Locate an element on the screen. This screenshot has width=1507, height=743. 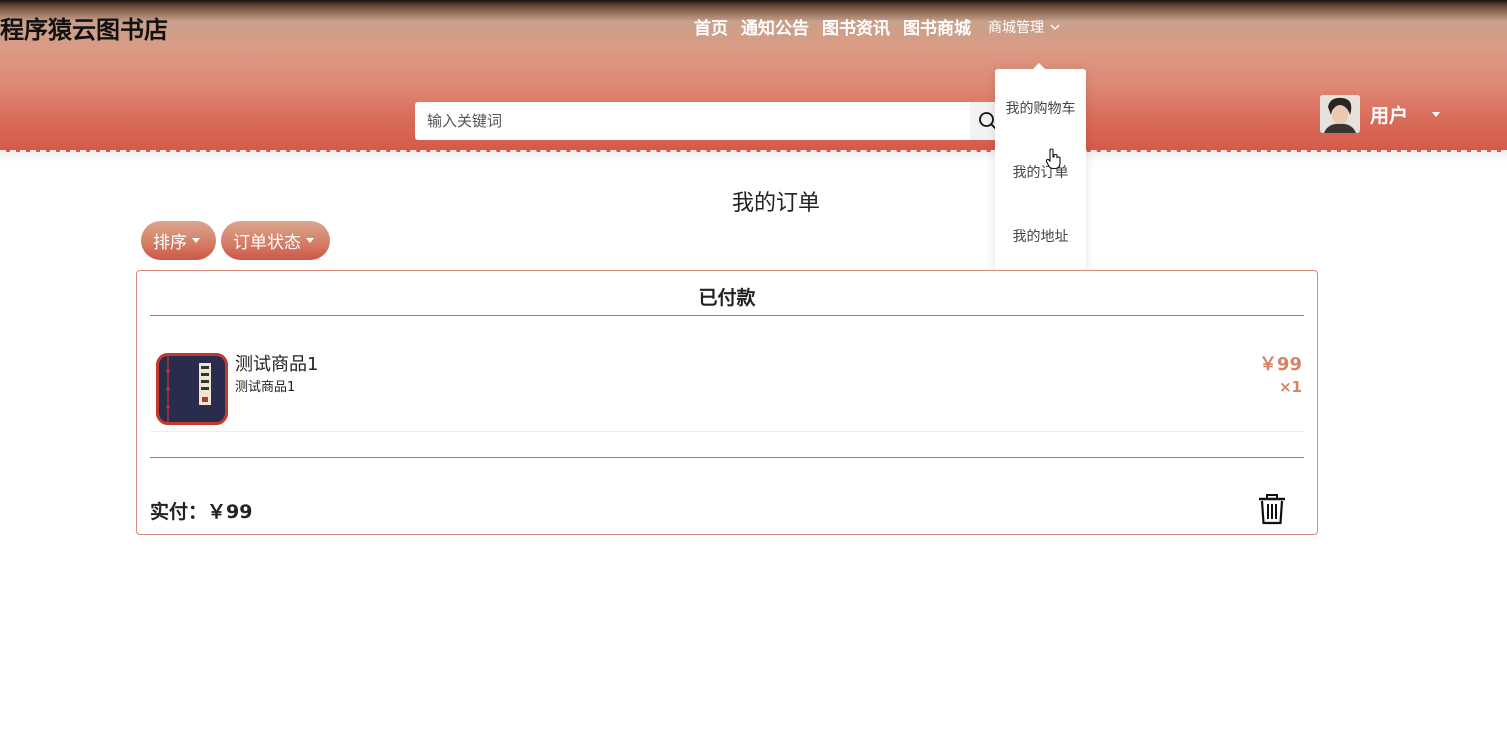
order-status: 已付款 is located at coordinates (727, 298).